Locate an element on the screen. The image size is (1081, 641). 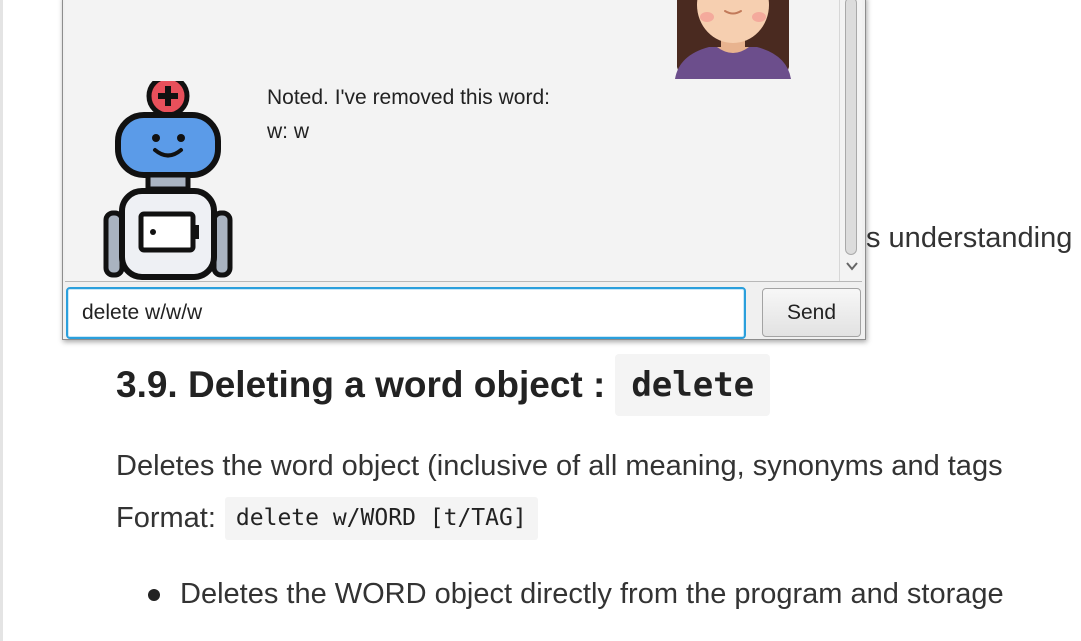
section-heading-text: 3.9. Deleting a word object : is located at coordinates (360, 385).